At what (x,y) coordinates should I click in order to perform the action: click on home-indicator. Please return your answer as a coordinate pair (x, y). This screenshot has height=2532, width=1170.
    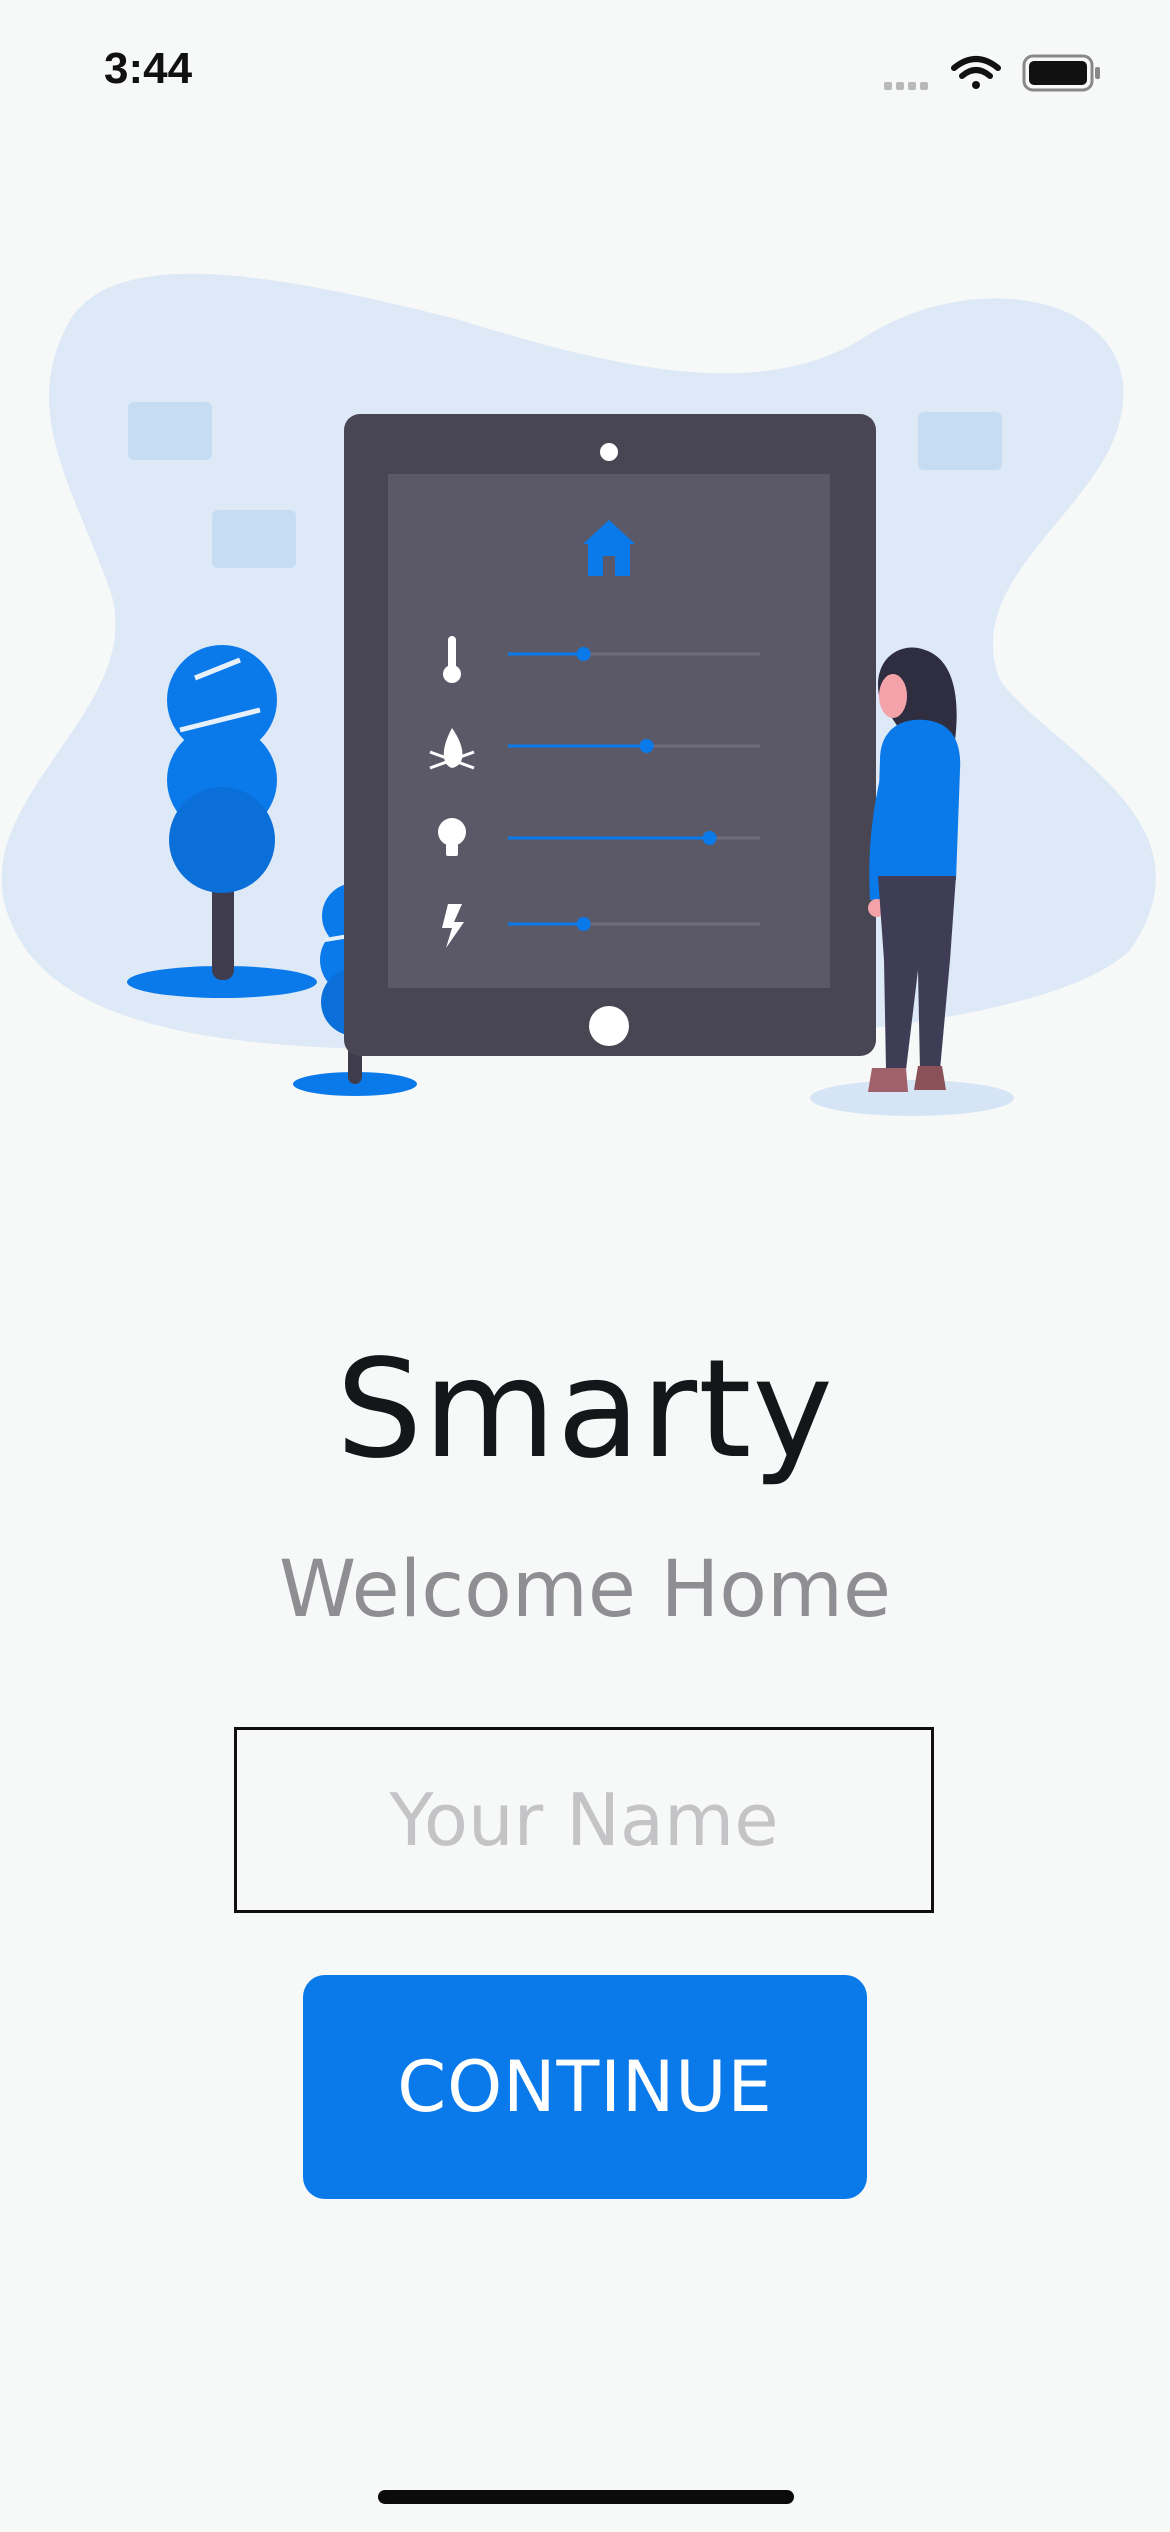
    Looking at the image, I should click on (586, 2497).